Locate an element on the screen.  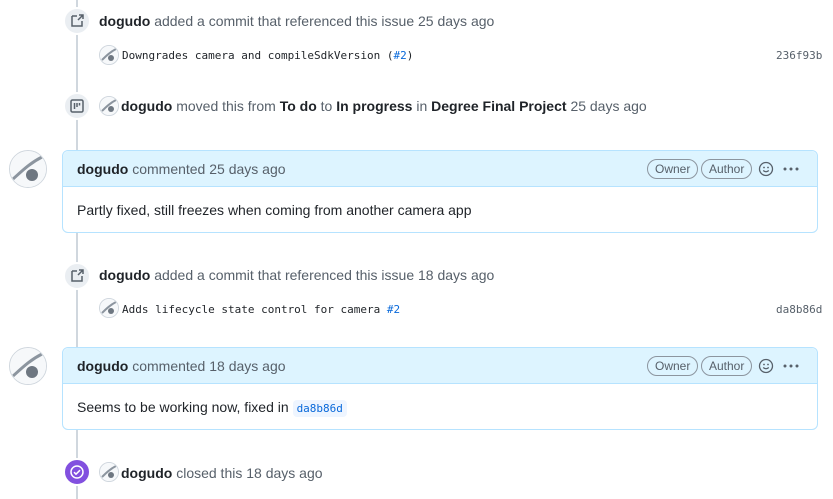
project-icon is located at coordinates (77, 106).